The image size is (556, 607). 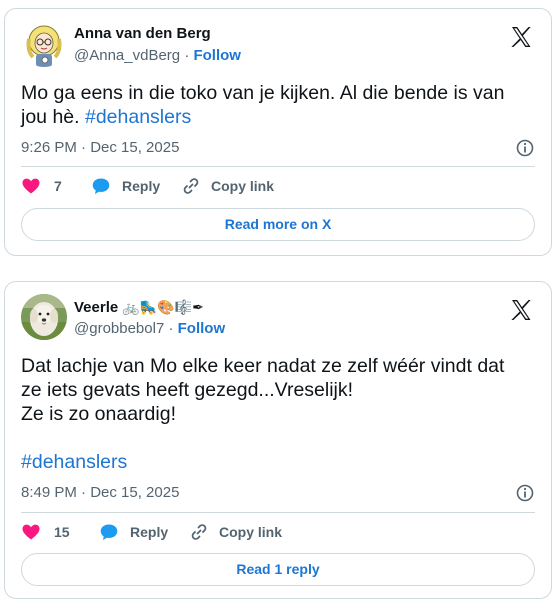 I want to click on tweet-actions: 15 Reply Copy link, so click(x=278, y=534).